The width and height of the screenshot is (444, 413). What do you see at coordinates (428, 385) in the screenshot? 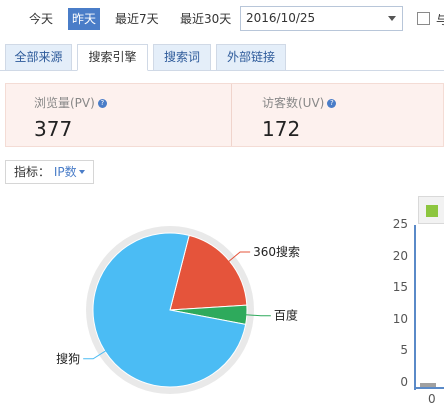
I see `bar-mark` at bounding box center [428, 385].